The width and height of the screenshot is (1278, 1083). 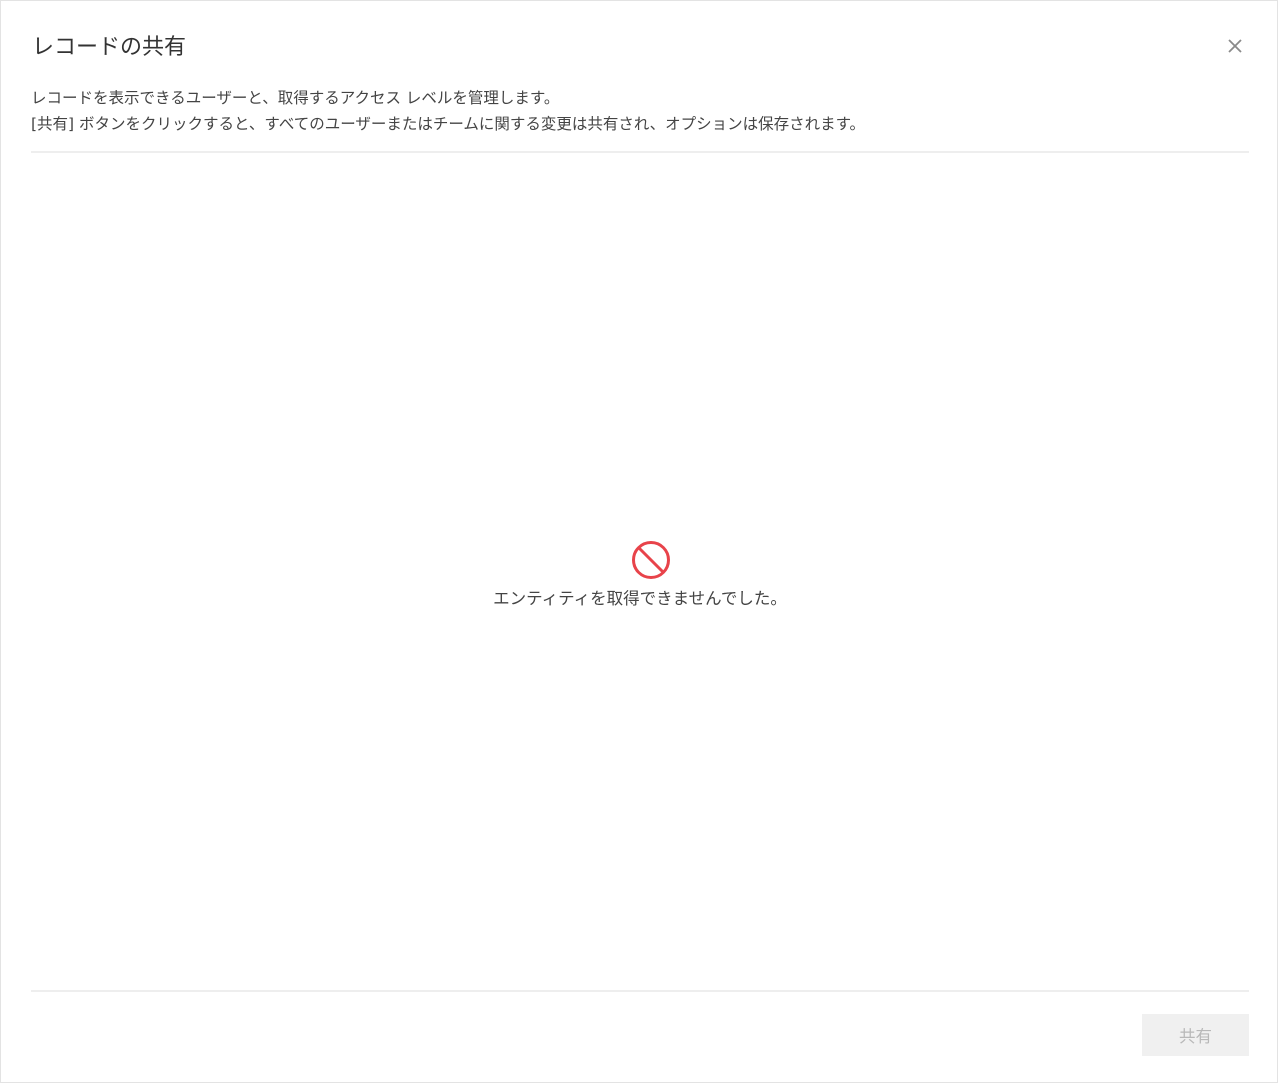 I want to click on error-message: エンティティを取得できませんでした。, so click(x=640, y=598).